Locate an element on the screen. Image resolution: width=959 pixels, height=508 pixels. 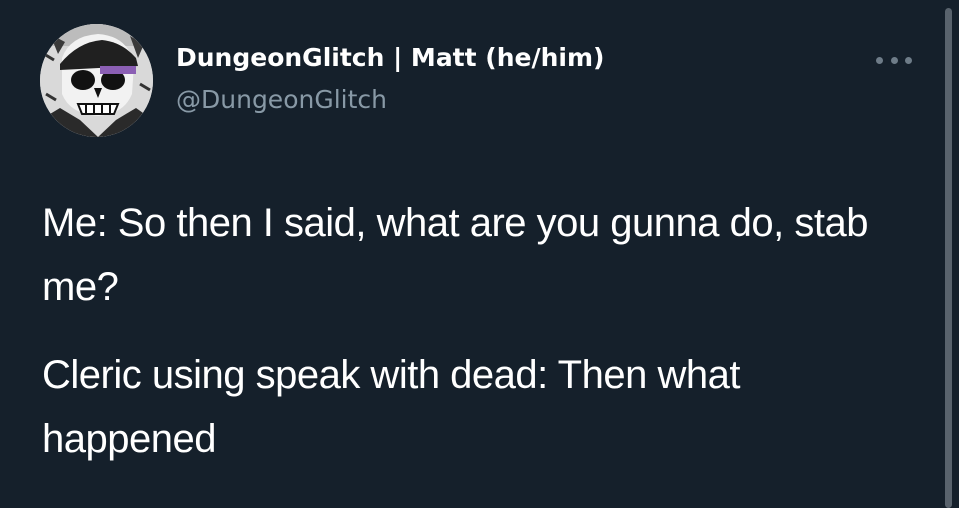
vertical-scrollbar is located at coordinates (948, 258).